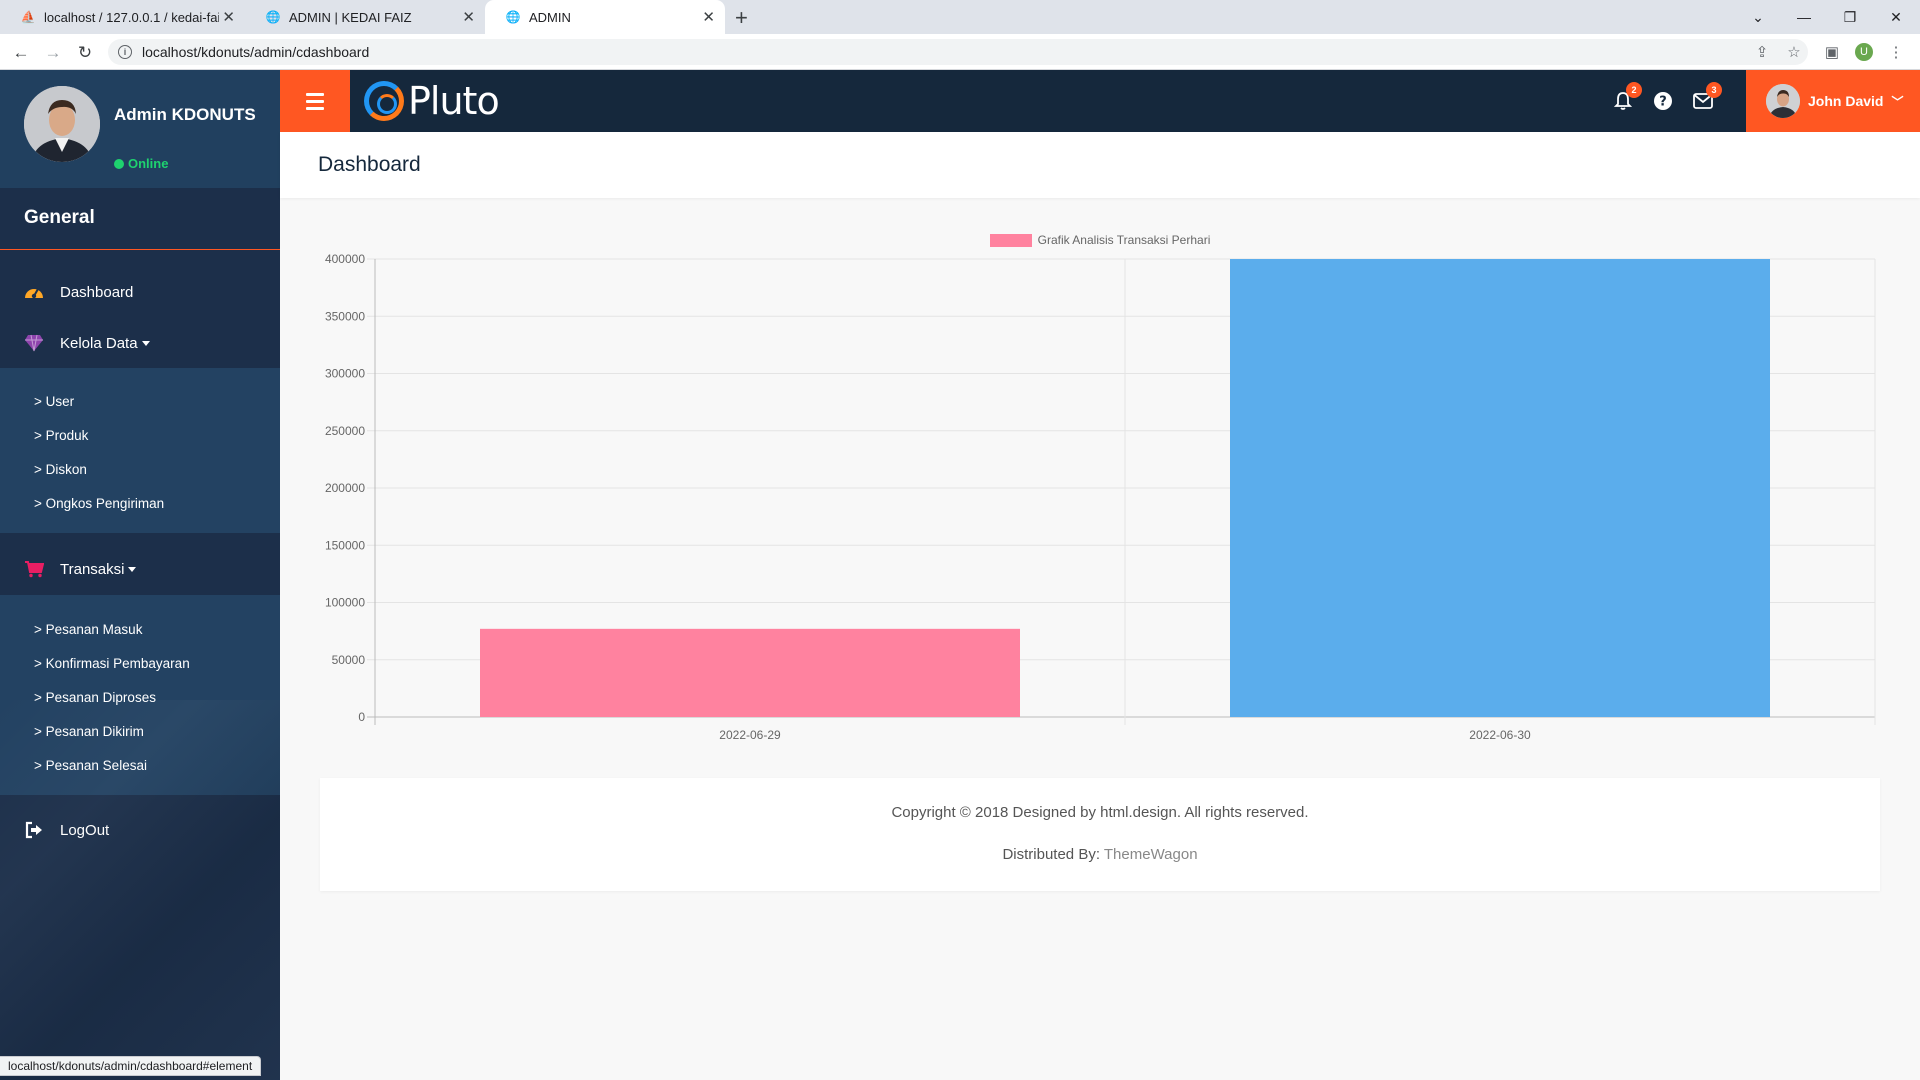  What do you see at coordinates (315, 101) in the screenshot?
I see `sidebar-toggle-button` at bounding box center [315, 101].